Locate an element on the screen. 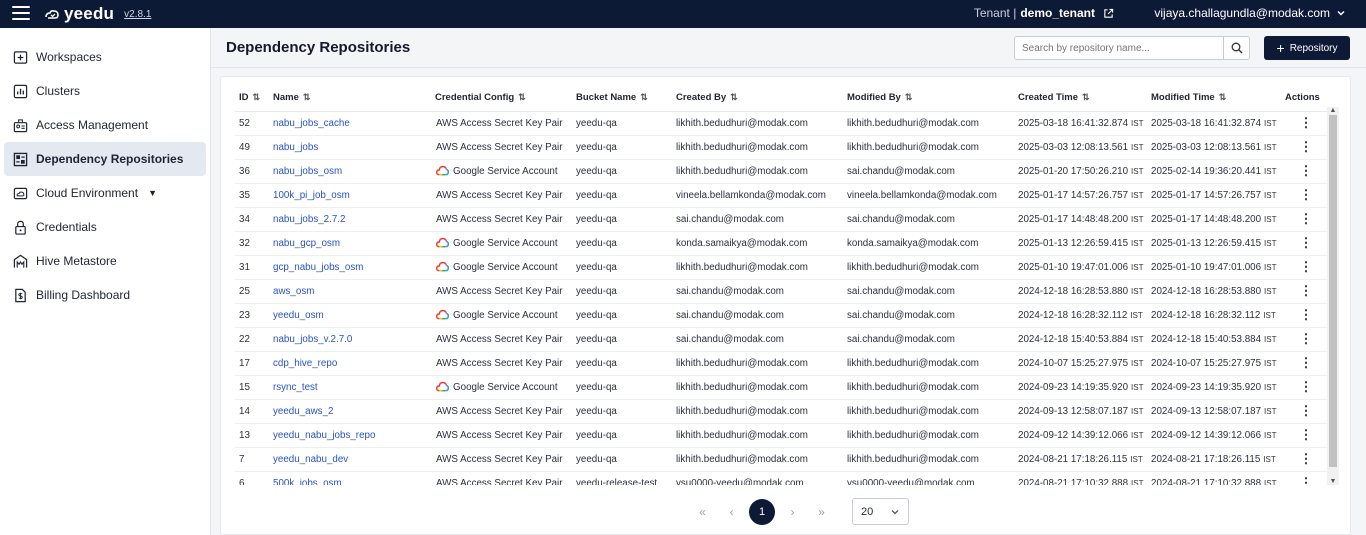 This screenshot has height=535, width=1366. prev-page-button: ‹ is located at coordinates (731, 512).